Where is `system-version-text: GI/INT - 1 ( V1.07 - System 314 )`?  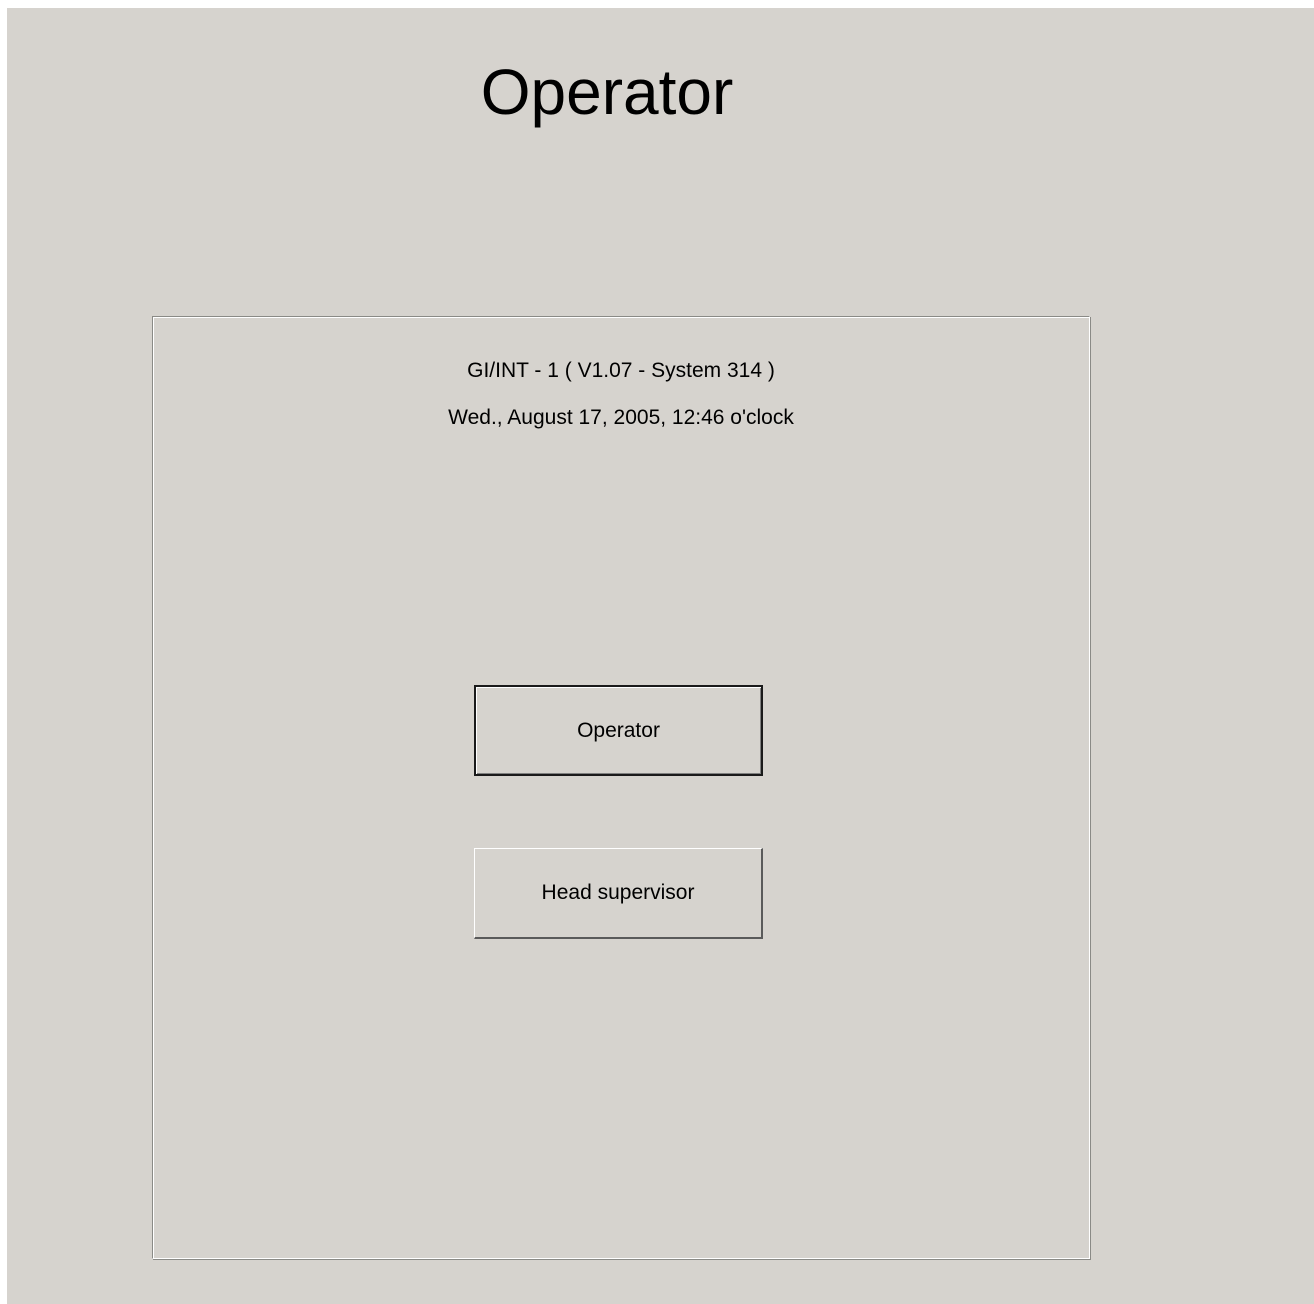 system-version-text: GI/INT - 1 ( V1.07 - System 314 ) is located at coordinates (621, 370).